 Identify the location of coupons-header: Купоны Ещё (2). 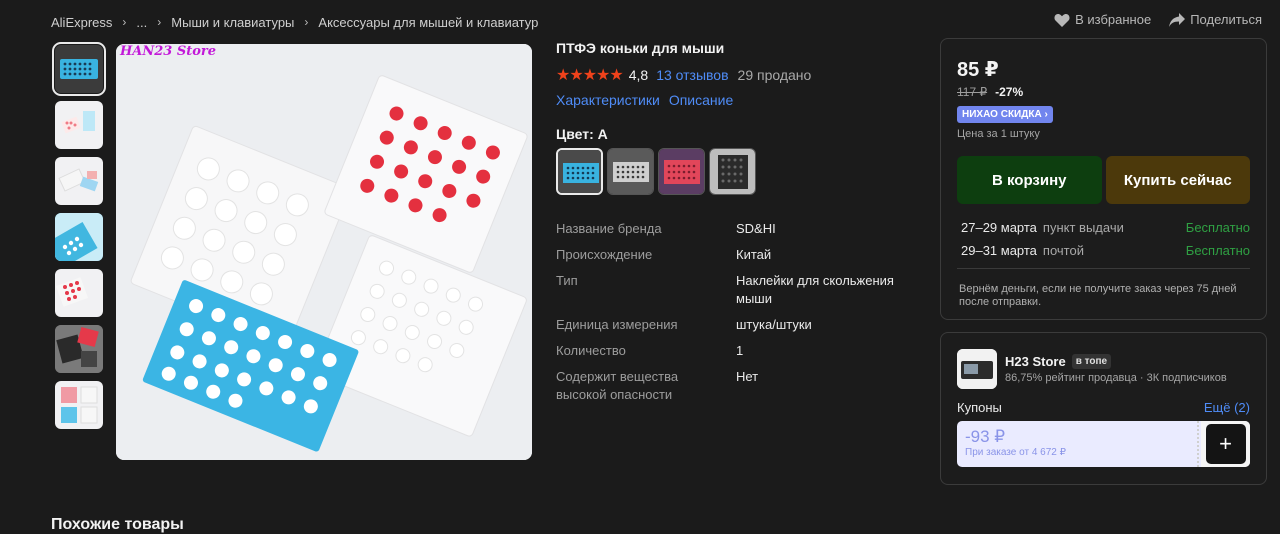
(1103, 407).